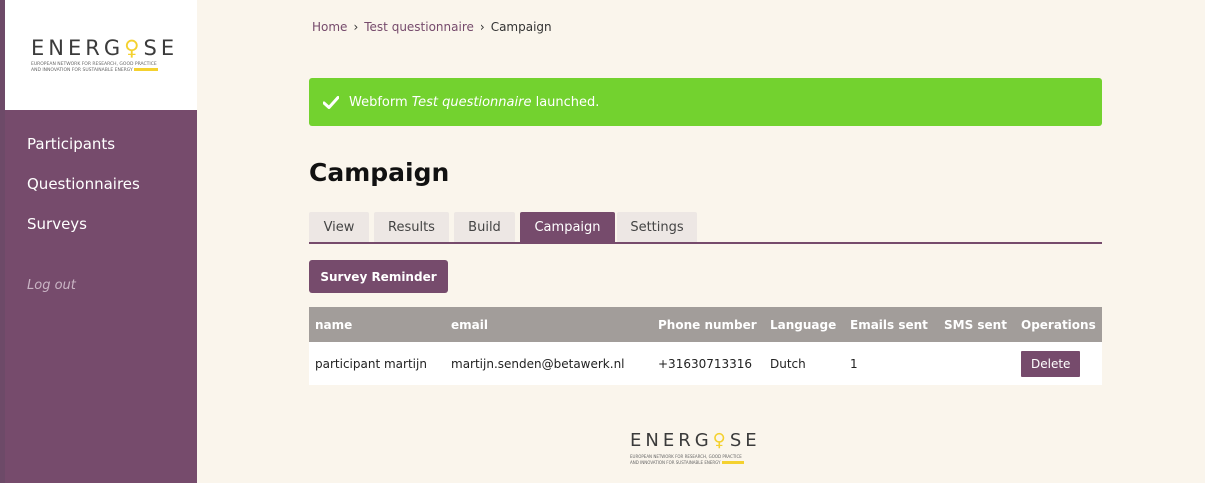 Image resolution: width=1205 pixels, height=483 pixels. Describe the element at coordinates (695, 440) in the screenshot. I see `footer-logo-wordmark: ENERG♀SE` at that location.